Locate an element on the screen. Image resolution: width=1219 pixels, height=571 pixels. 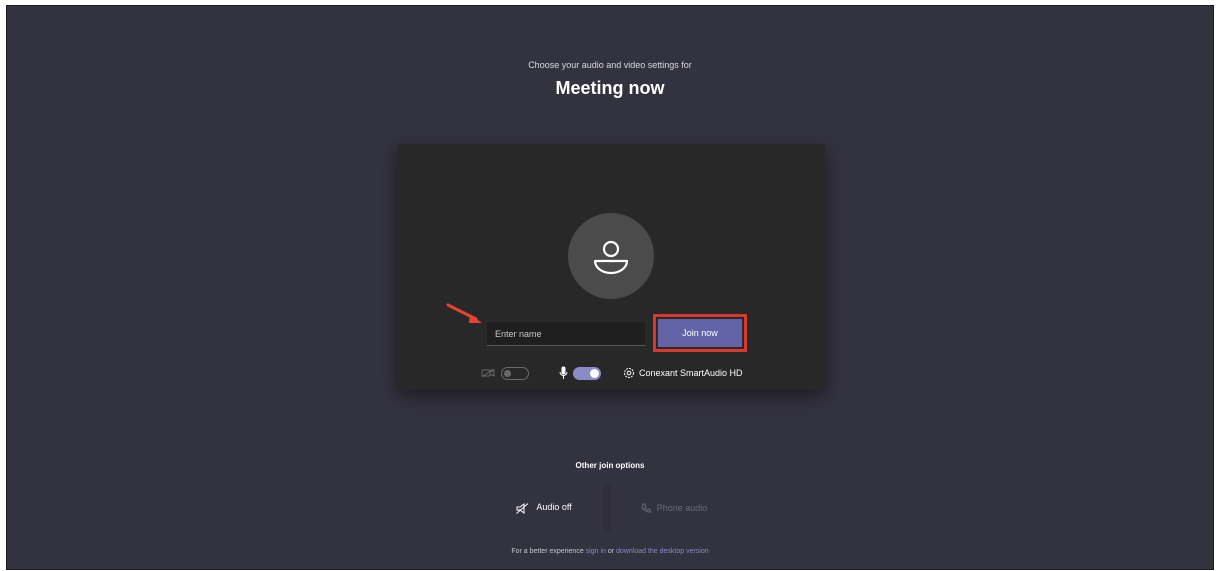
phone-audio-label: Phone audio is located at coordinates (682, 507).